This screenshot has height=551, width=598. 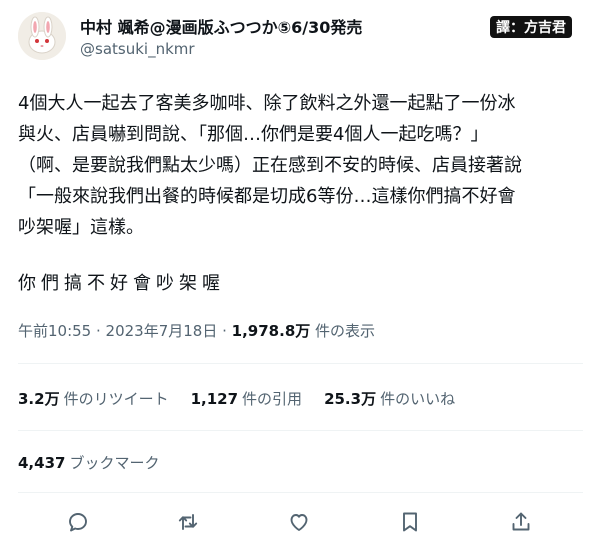 I want to click on retweet-button, so click(x=188, y=522).